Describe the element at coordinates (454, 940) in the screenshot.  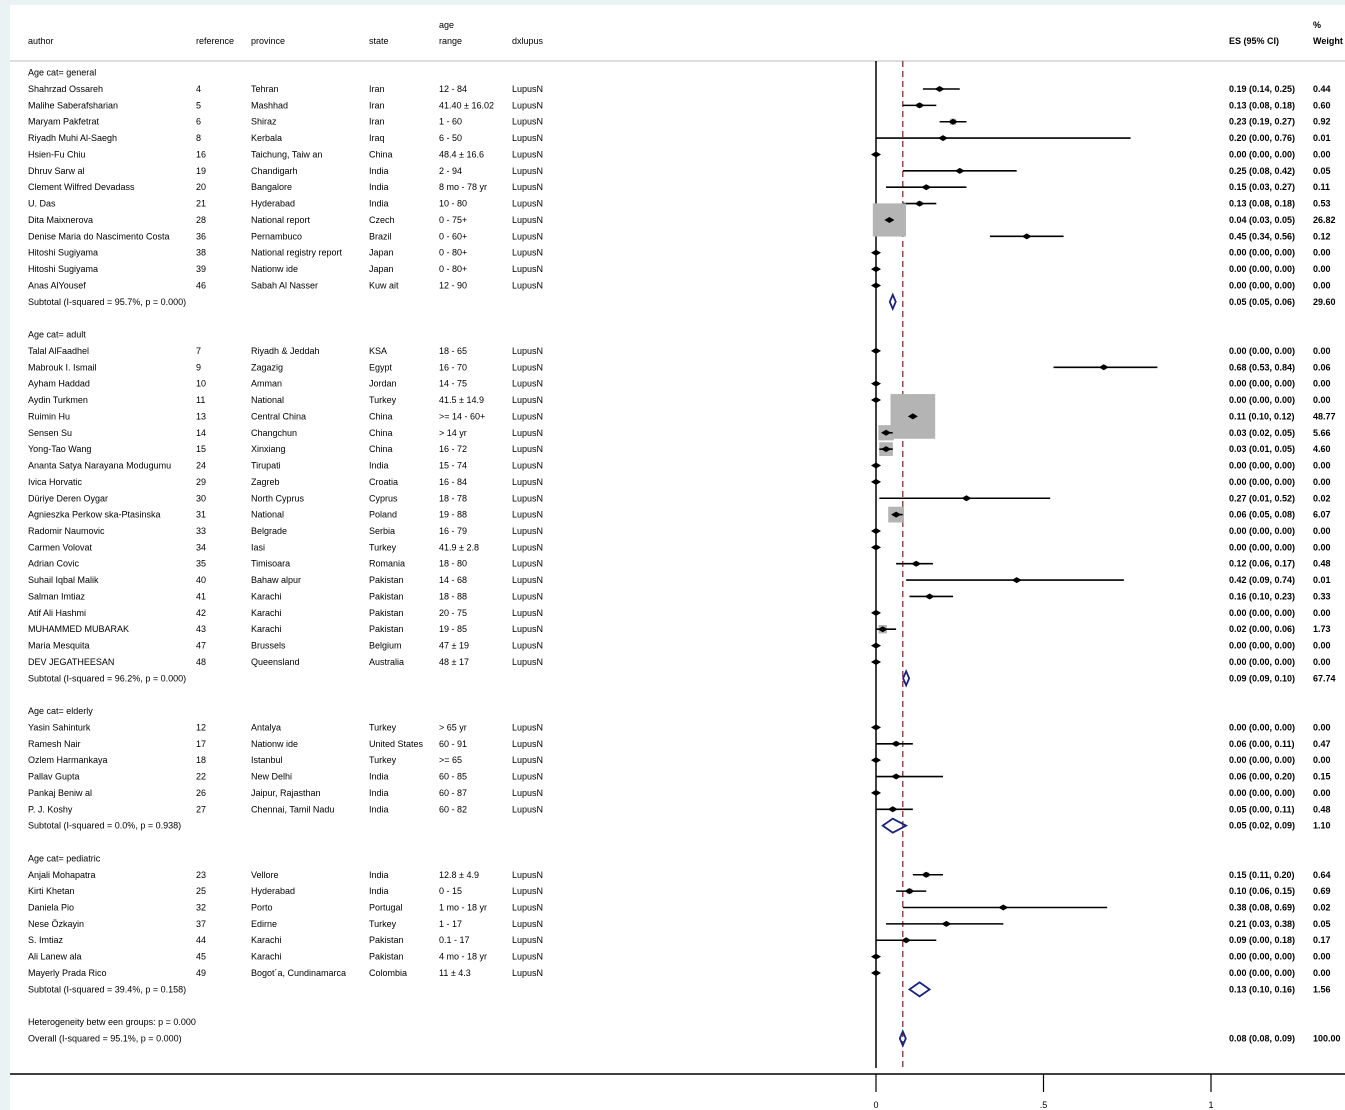
I see `study-age-range: 0.1 - 17` at that location.